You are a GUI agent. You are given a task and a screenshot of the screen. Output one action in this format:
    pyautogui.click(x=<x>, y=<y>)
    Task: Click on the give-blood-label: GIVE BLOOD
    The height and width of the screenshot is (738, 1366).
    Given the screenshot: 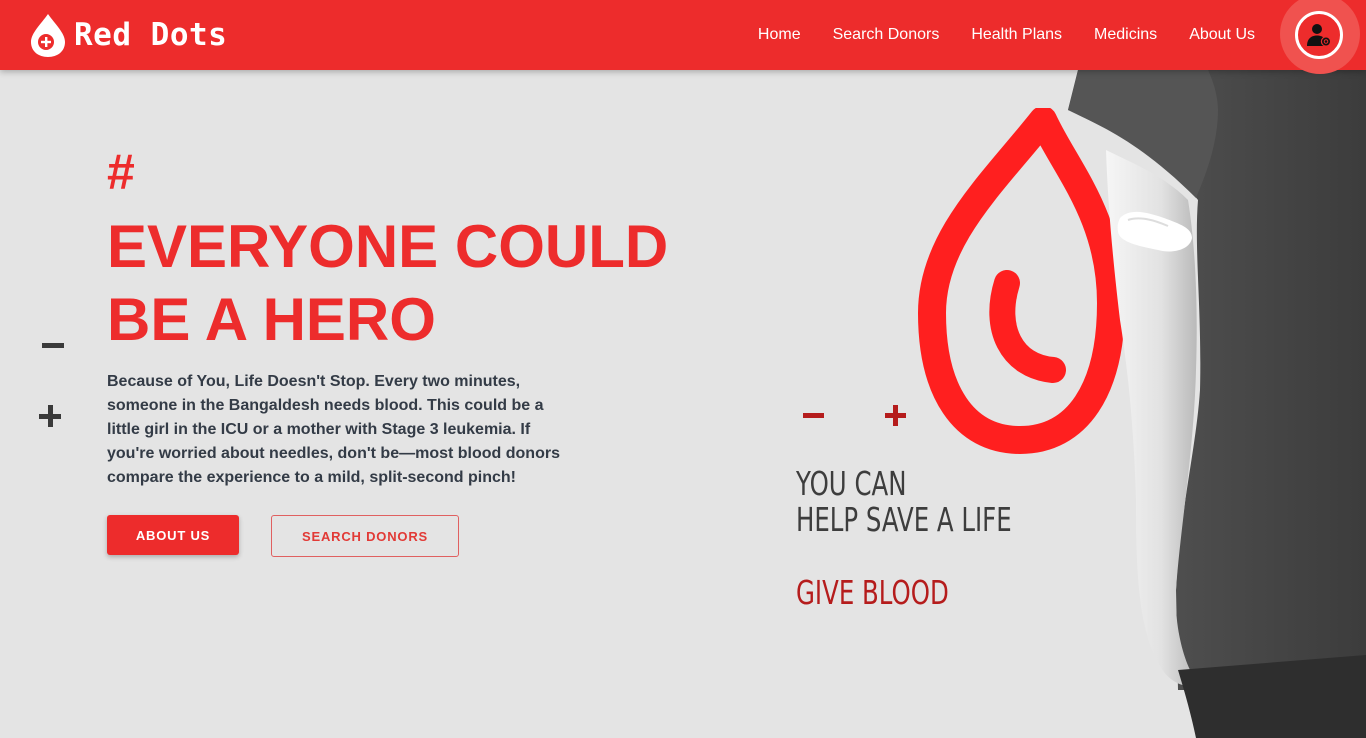 What is the action you would take?
    pyautogui.click(x=872, y=592)
    